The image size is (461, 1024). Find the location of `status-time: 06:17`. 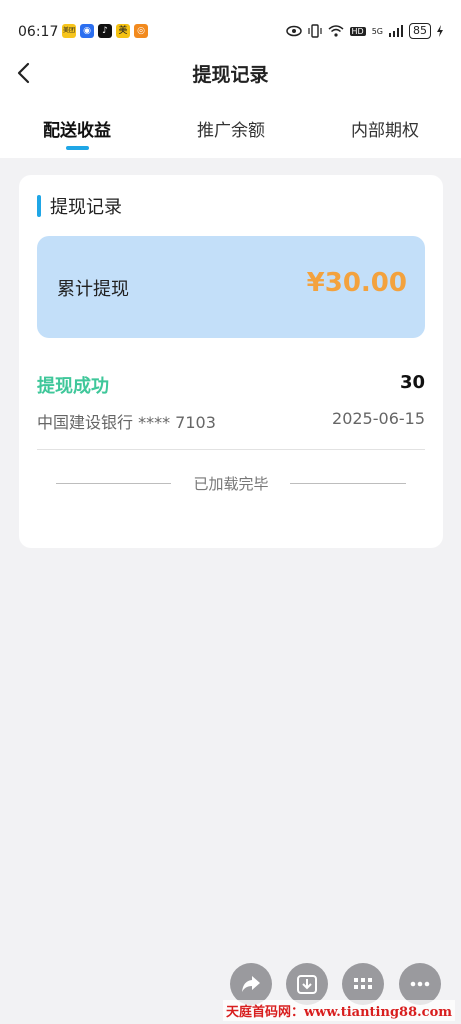

status-time: 06:17 is located at coordinates (38, 32).